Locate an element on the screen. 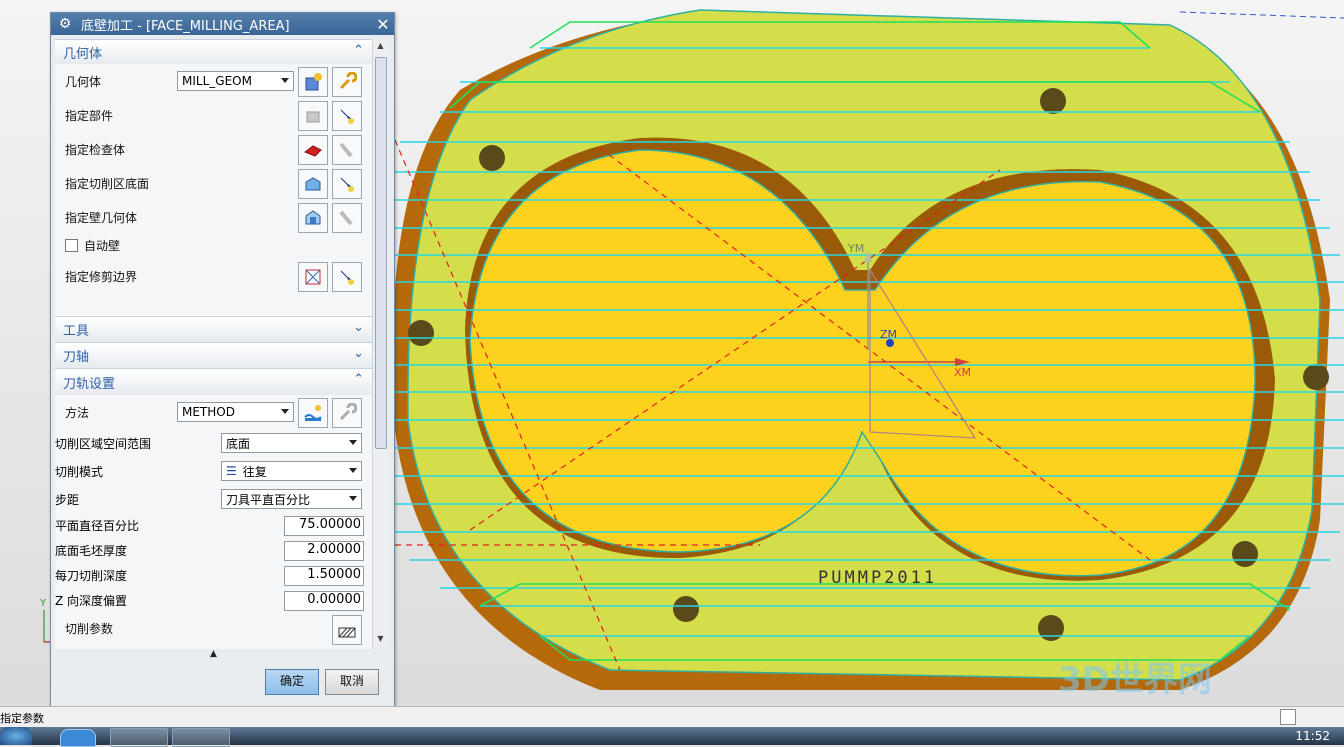 This screenshot has width=1344, height=747. check-body-icon is located at coordinates (312, 151).